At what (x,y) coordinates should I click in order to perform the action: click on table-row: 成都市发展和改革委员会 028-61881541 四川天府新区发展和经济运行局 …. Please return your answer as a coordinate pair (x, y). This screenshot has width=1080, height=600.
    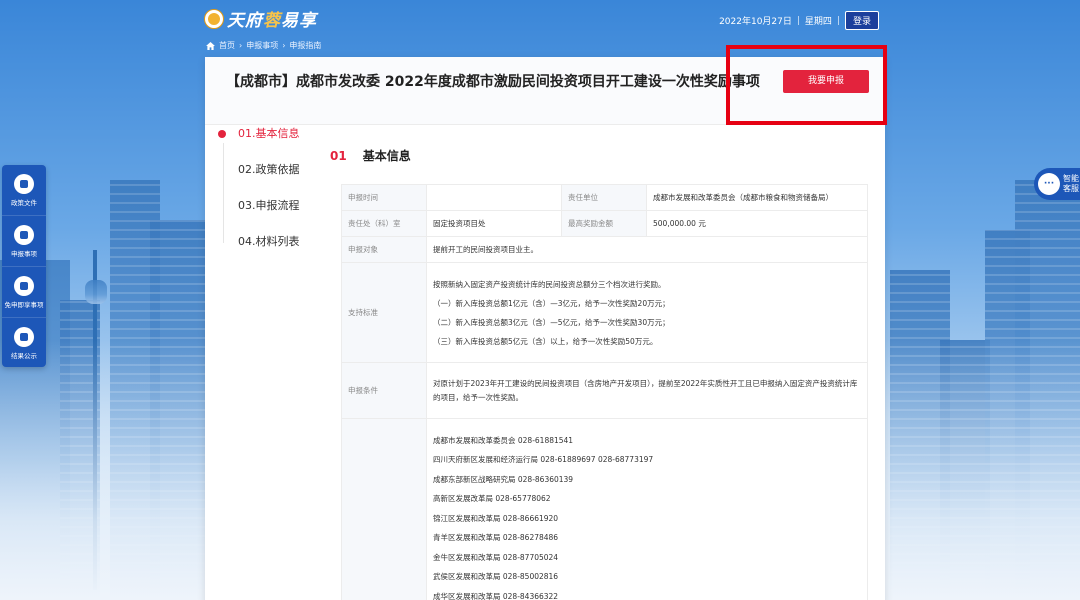
    Looking at the image, I should click on (604, 509).